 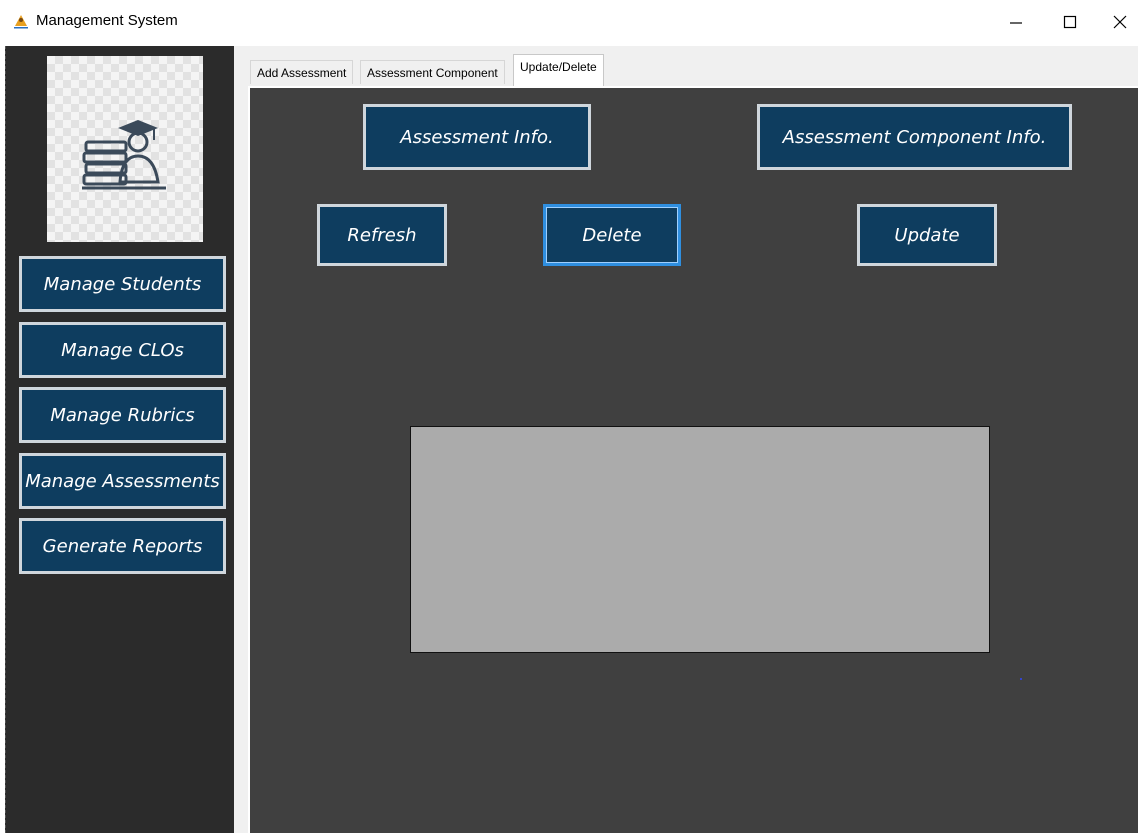 What do you see at coordinates (122, 350) in the screenshot?
I see `manage-clos-button: Manage CLOs` at bounding box center [122, 350].